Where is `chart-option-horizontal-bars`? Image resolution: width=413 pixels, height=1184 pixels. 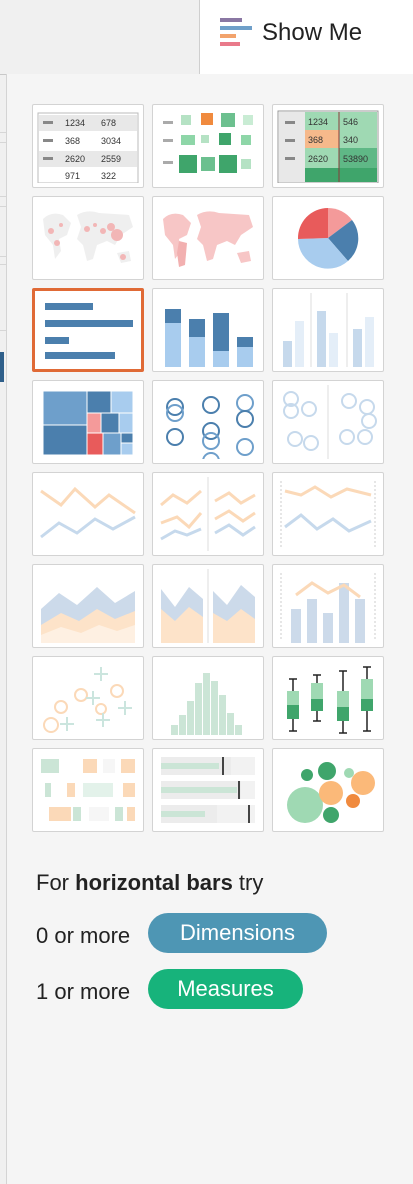
chart-option-horizontal-bars is located at coordinates (88, 330).